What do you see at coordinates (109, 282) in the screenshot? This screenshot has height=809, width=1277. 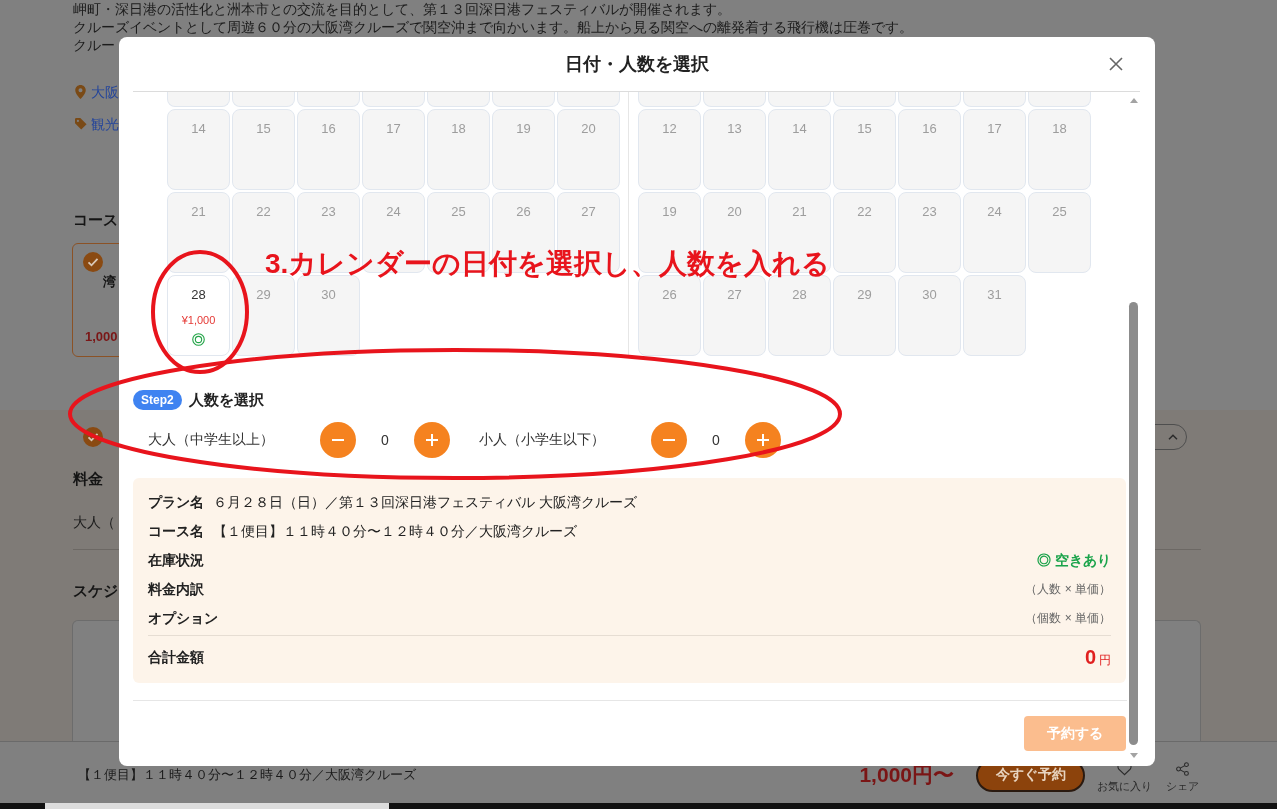 I see `course-title-text: 湾` at bounding box center [109, 282].